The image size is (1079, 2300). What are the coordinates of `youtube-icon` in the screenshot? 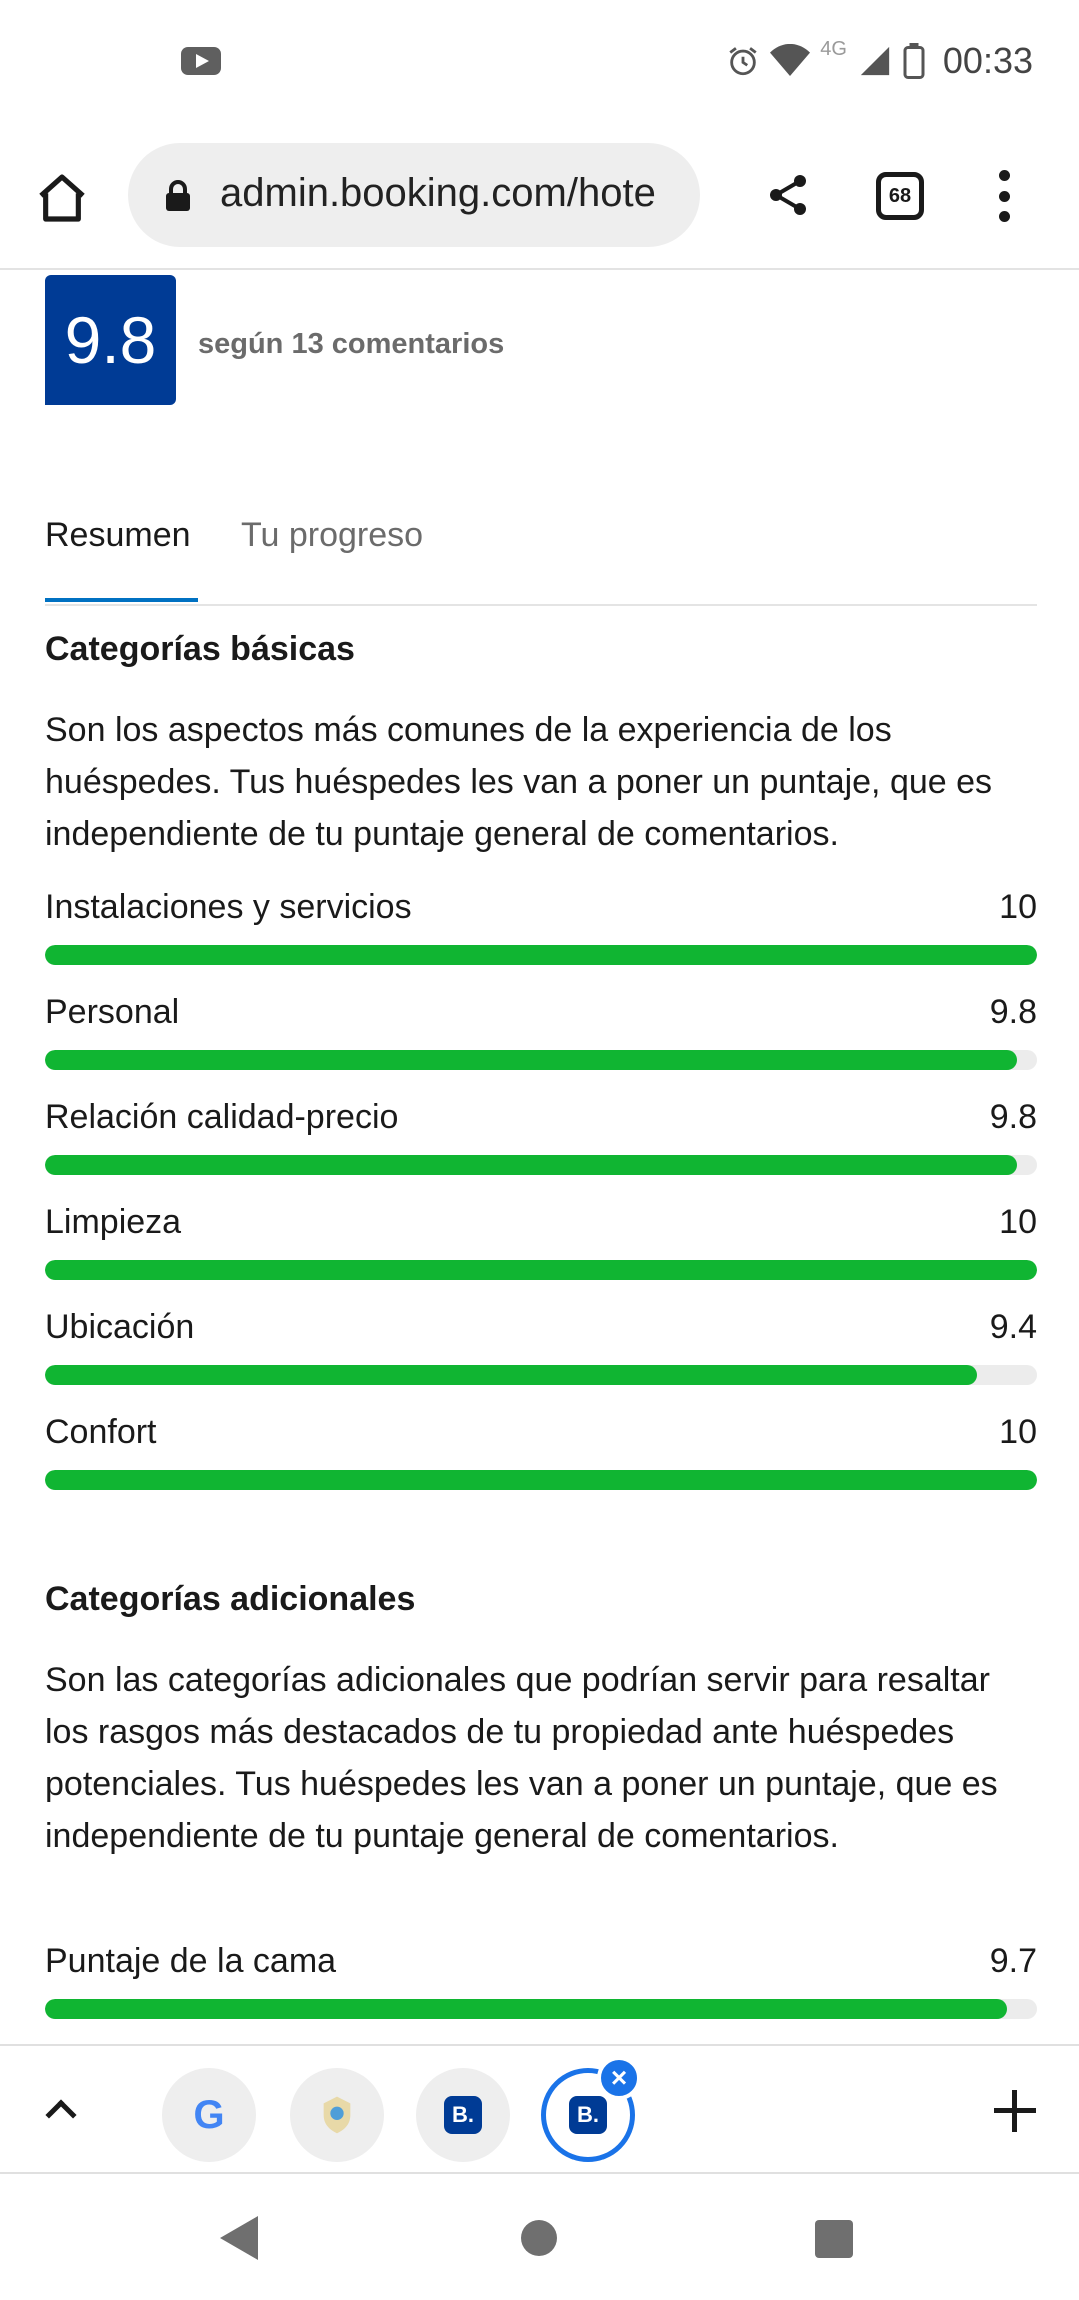 It's located at (201, 61).